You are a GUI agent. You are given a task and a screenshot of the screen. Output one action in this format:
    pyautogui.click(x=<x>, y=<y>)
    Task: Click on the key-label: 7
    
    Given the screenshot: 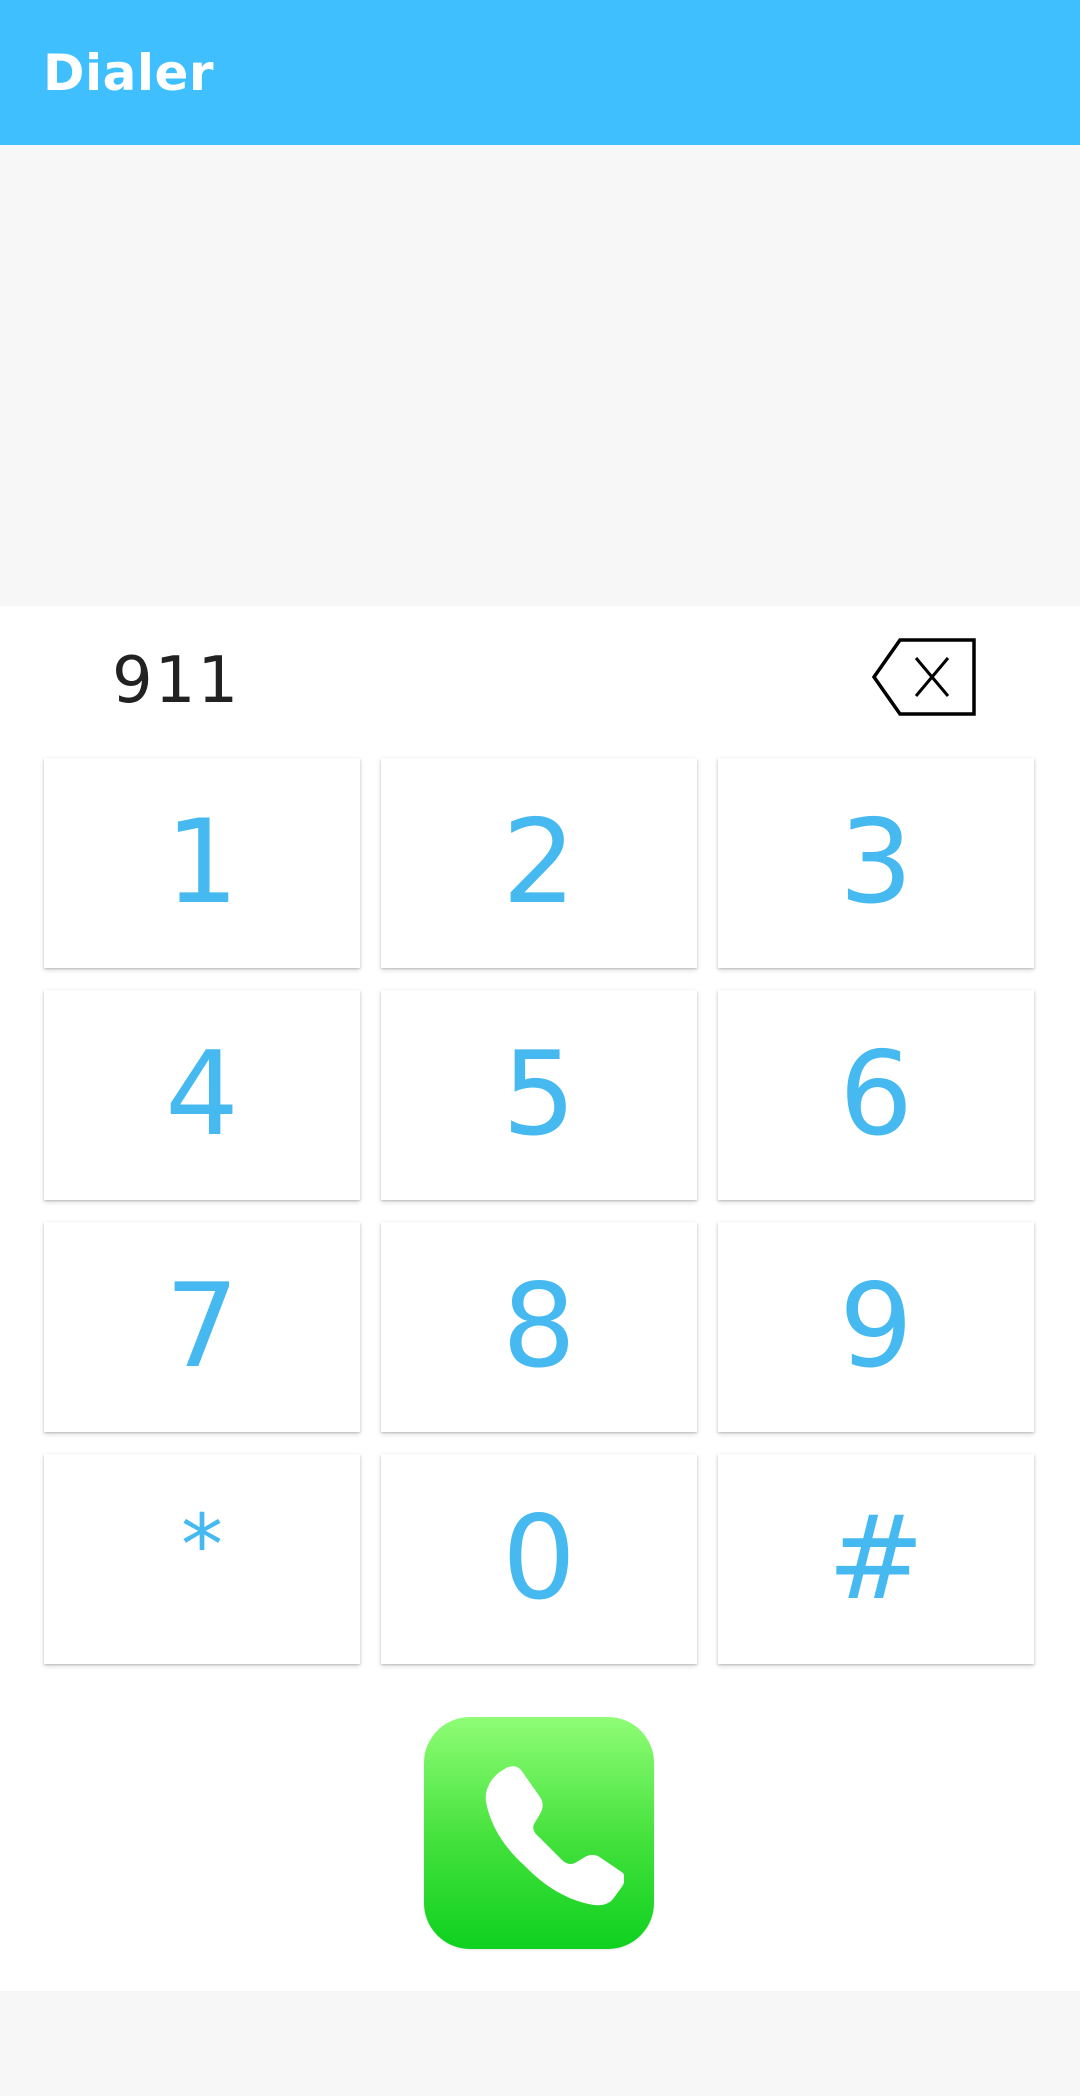 What is the action you would take?
    pyautogui.click(x=202, y=1326)
    